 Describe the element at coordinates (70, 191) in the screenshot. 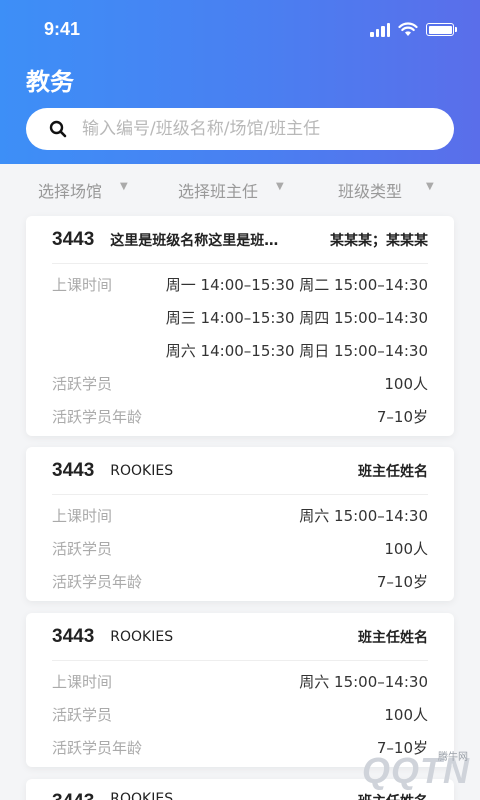

I see `filter-venue-label: 选择场馆` at that location.